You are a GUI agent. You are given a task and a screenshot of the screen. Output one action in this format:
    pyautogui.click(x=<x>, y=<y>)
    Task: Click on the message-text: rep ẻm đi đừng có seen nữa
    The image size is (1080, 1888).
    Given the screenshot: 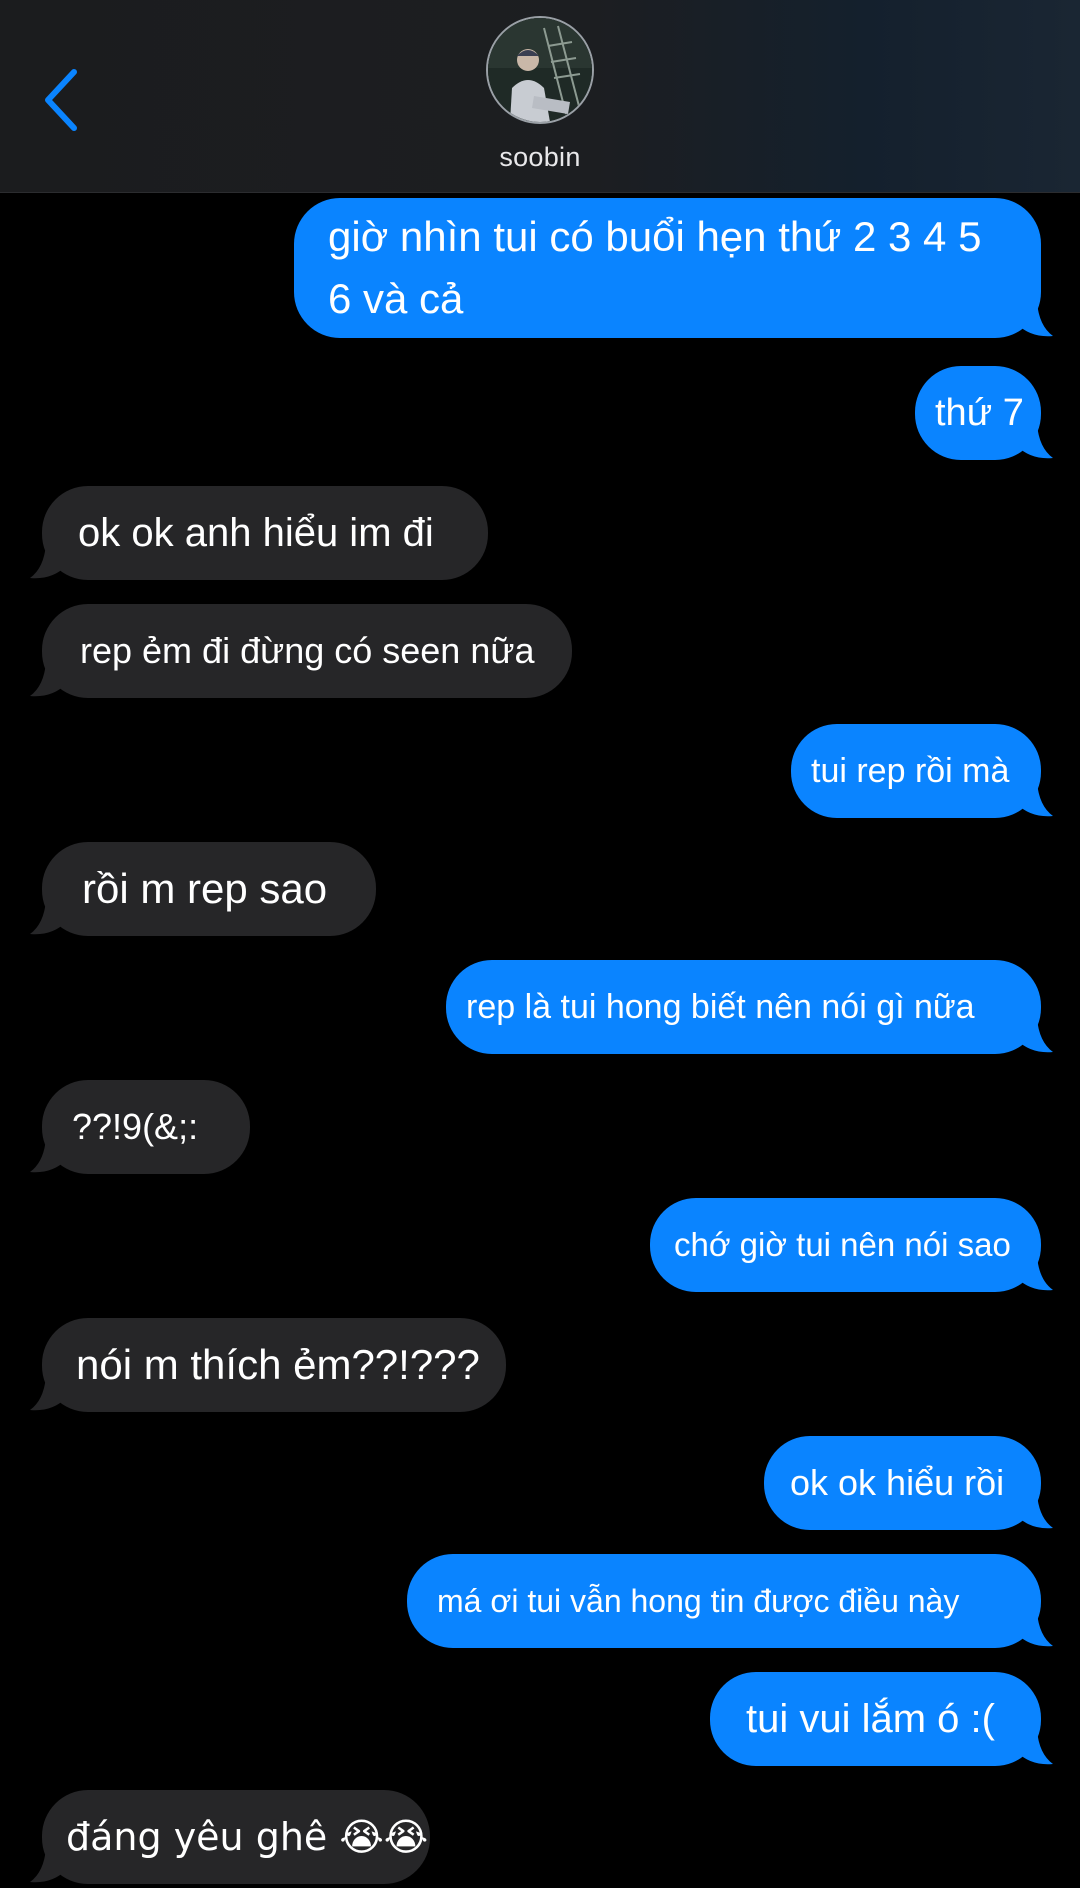 What is the action you would take?
    pyautogui.click(x=307, y=650)
    